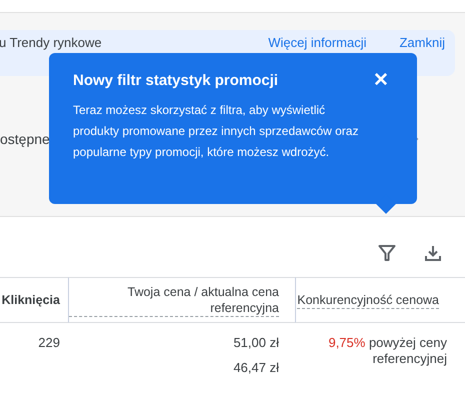 This screenshot has height=402, width=465. I want to click on banner-link: Zamknij, so click(422, 43).